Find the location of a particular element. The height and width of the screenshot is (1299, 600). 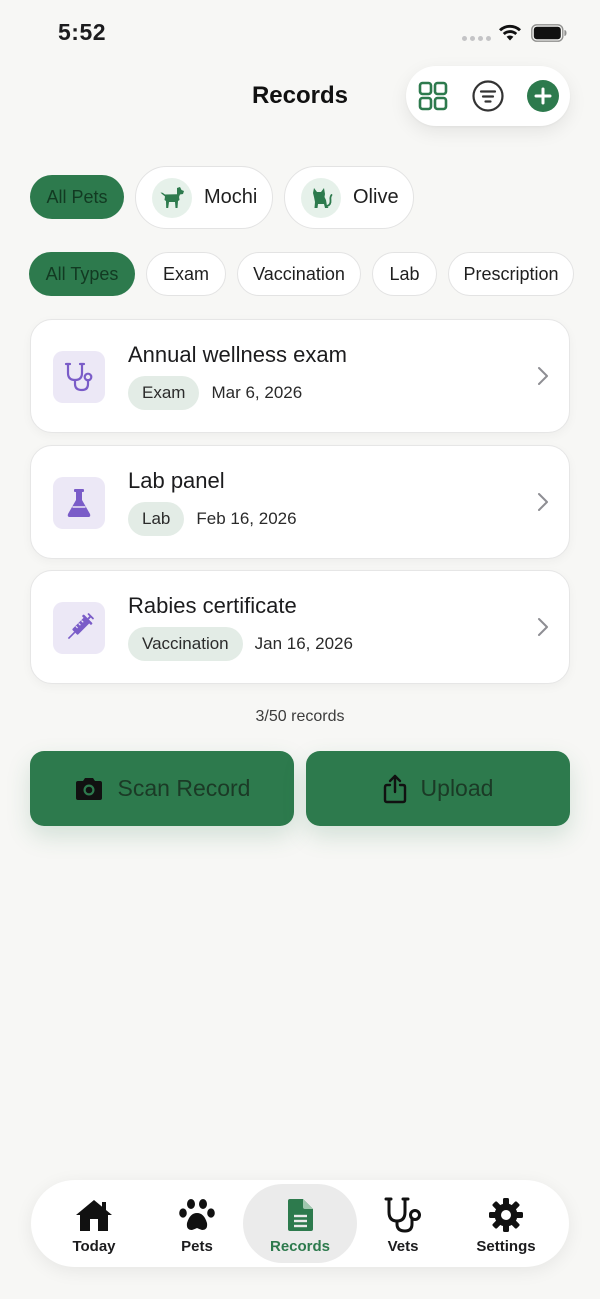

tab-bar: Today Pets Records Vets Settings is located at coordinates (300, 1223).